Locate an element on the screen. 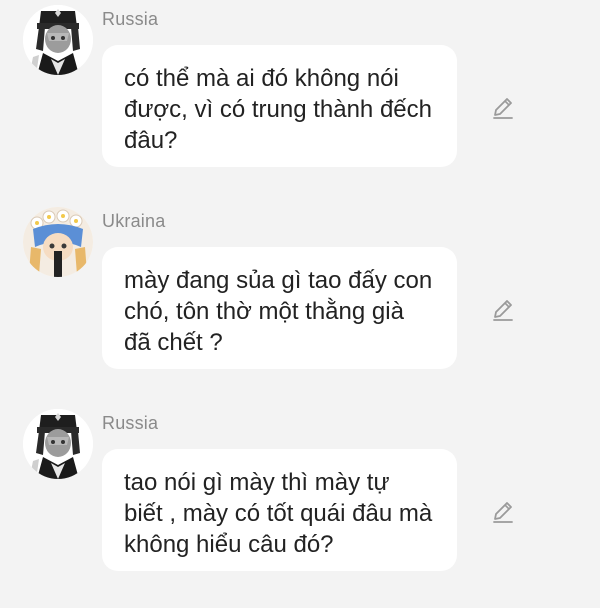 The image size is (600, 608). ukraina-avatar is located at coordinates (58, 242).